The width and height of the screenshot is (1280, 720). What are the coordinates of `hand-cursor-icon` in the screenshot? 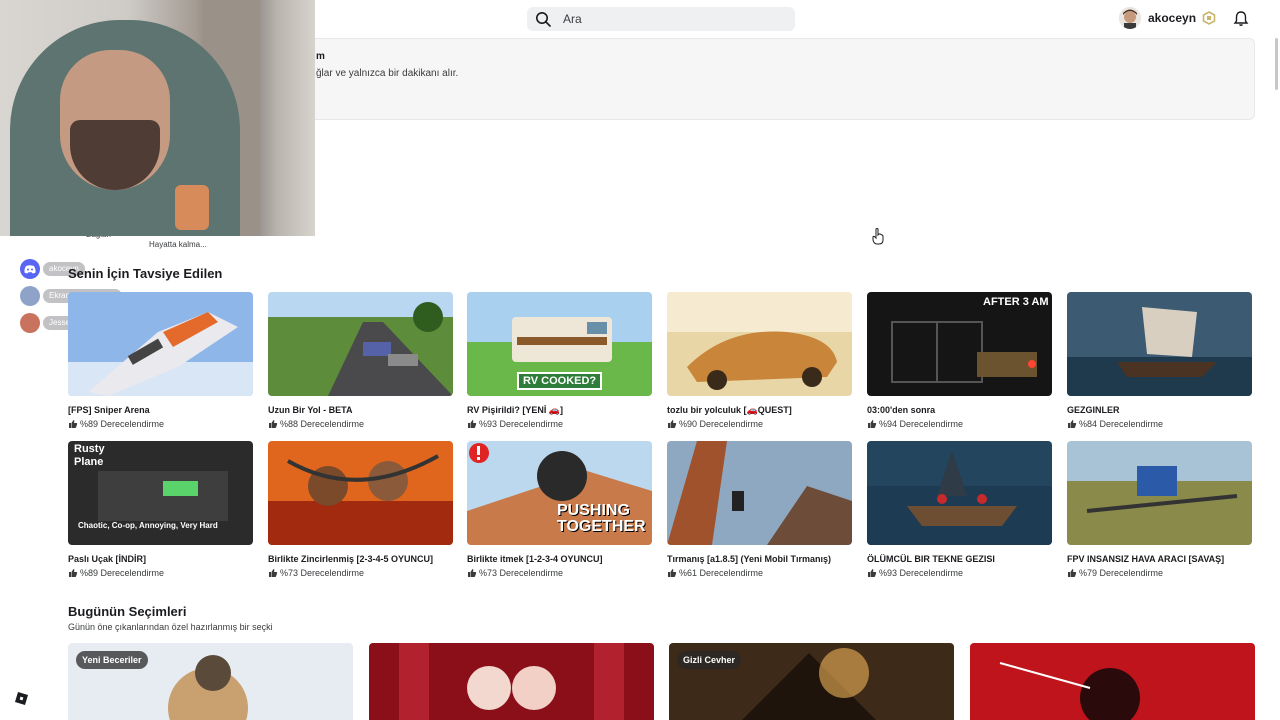 It's located at (878, 236).